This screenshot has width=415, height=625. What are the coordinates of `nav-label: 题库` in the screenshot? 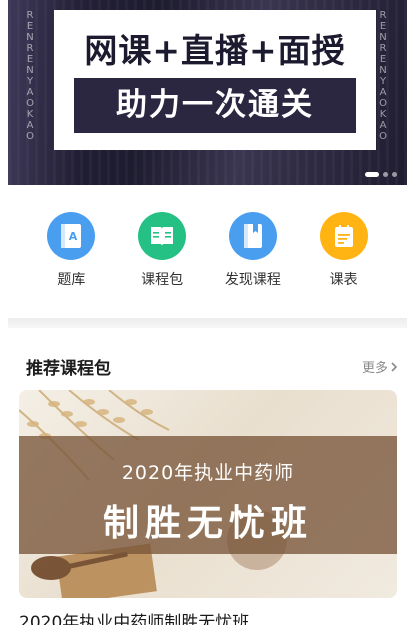 It's located at (71, 280).